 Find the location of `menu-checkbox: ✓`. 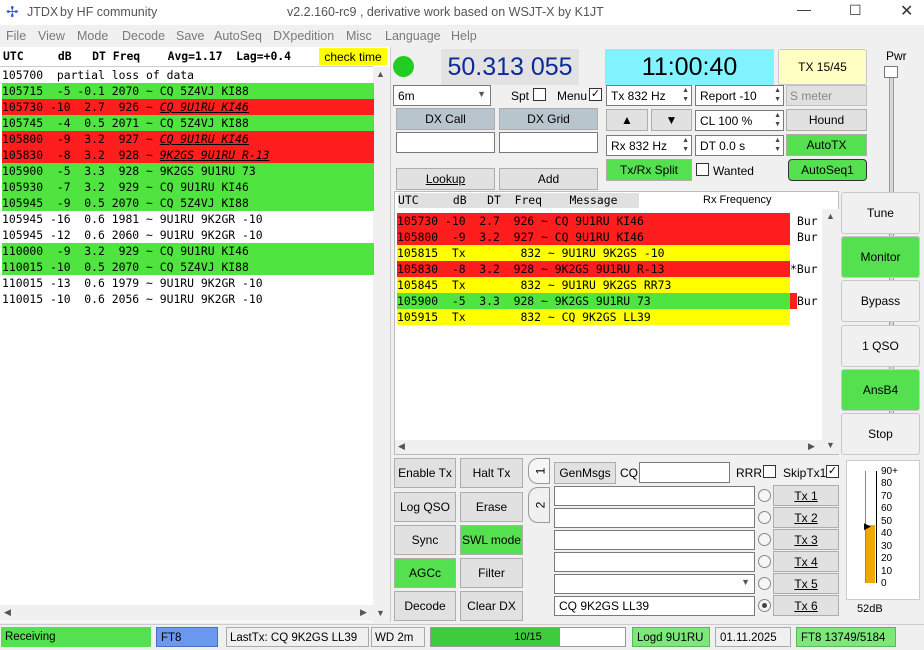

menu-checkbox: ✓ is located at coordinates (595, 94).